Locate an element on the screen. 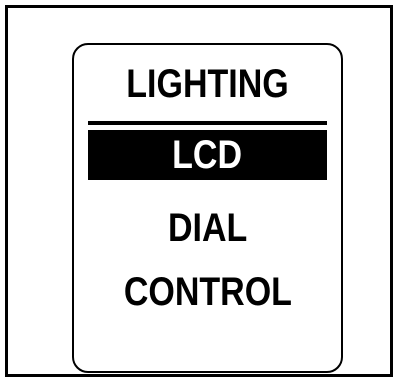 The width and height of the screenshot is (398, 384). menu-item-label: LCD is located at coordinates (207, 155).